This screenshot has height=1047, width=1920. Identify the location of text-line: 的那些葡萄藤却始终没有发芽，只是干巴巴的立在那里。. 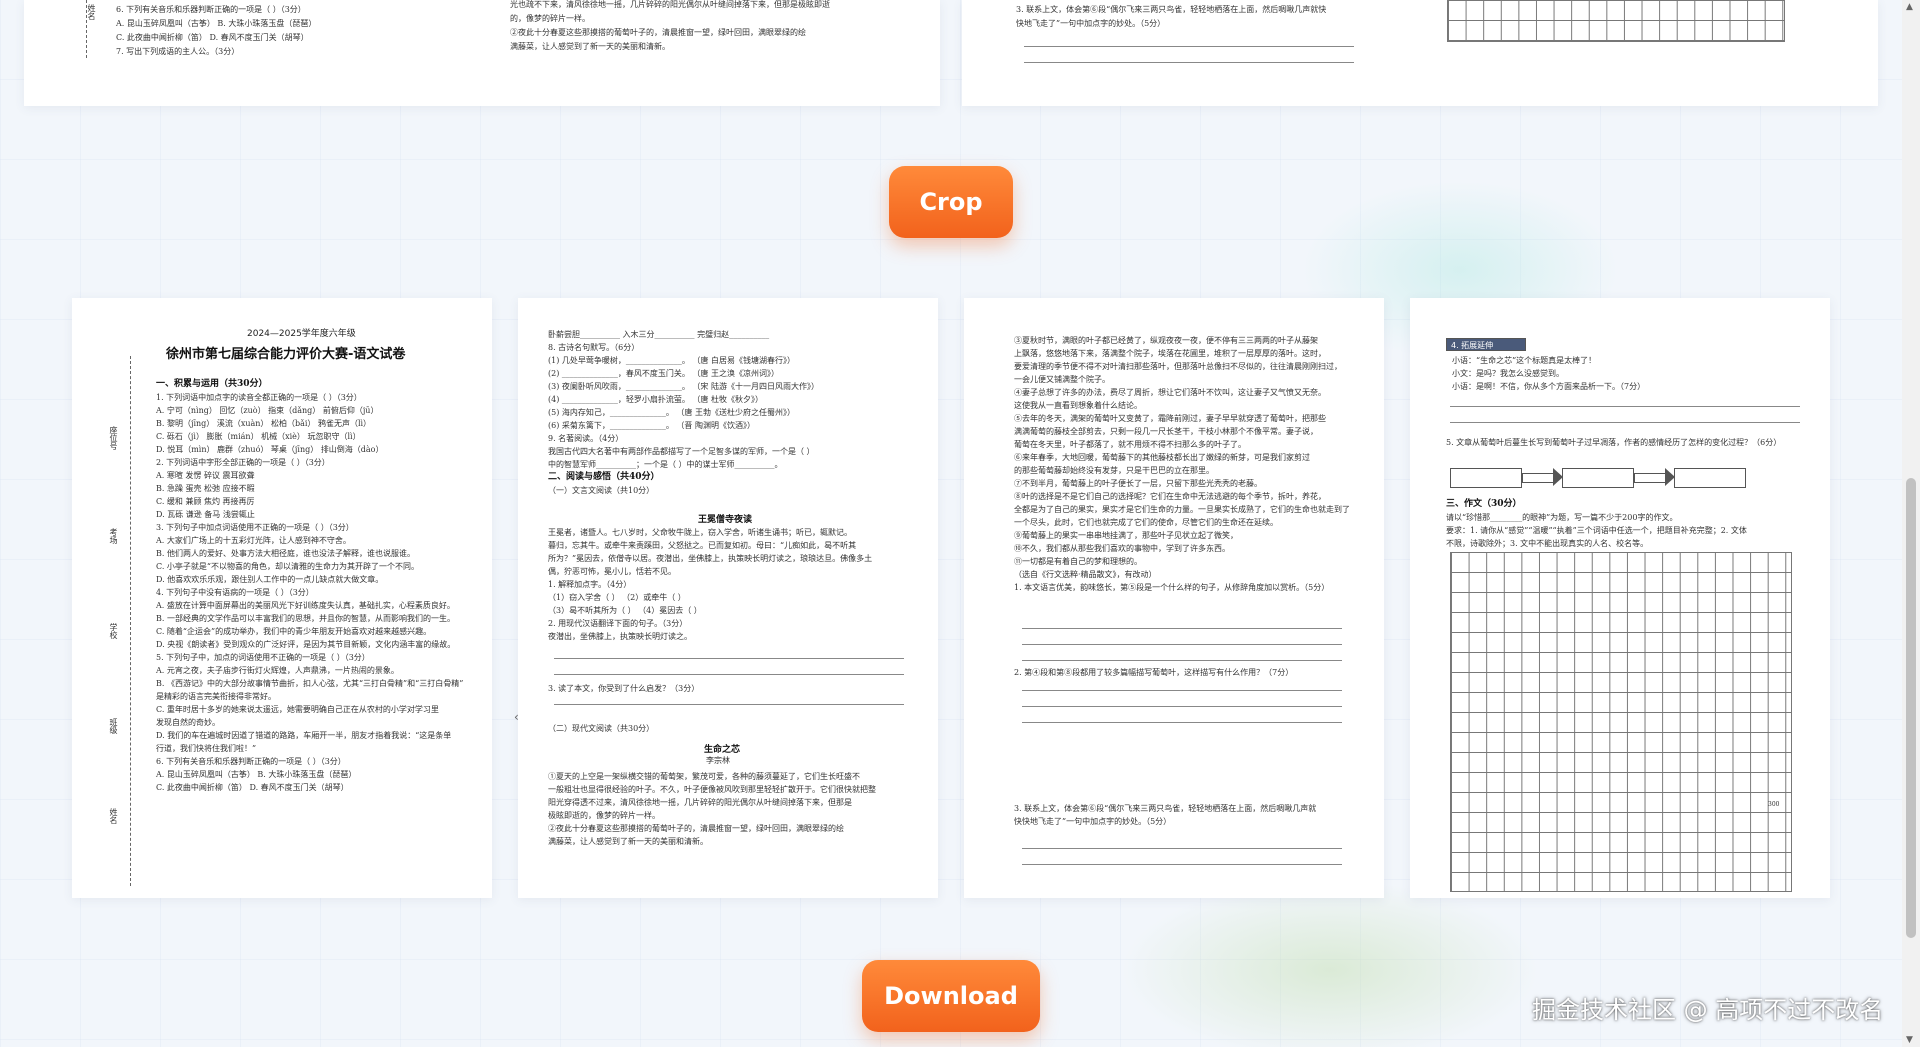
(1114, 470).